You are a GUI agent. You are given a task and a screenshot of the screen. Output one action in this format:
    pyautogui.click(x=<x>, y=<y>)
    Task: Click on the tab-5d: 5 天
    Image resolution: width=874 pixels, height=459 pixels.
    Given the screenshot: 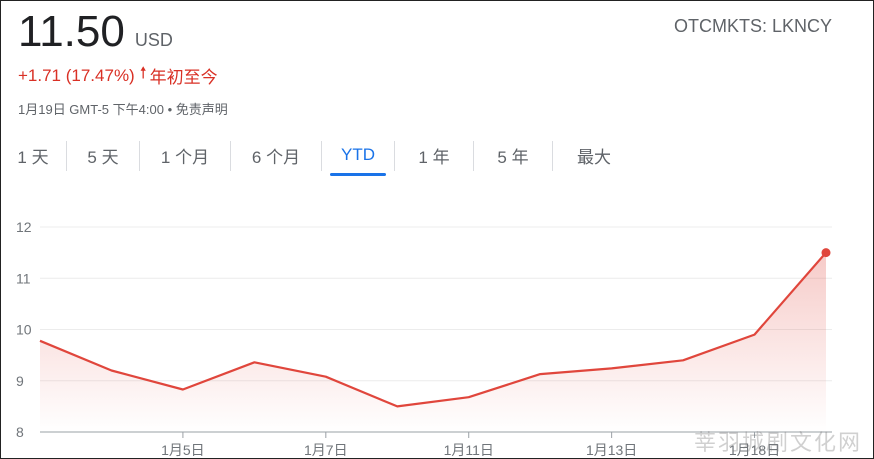 What is the action you would take?
    pyautogui.click(x=103, y=155)
    